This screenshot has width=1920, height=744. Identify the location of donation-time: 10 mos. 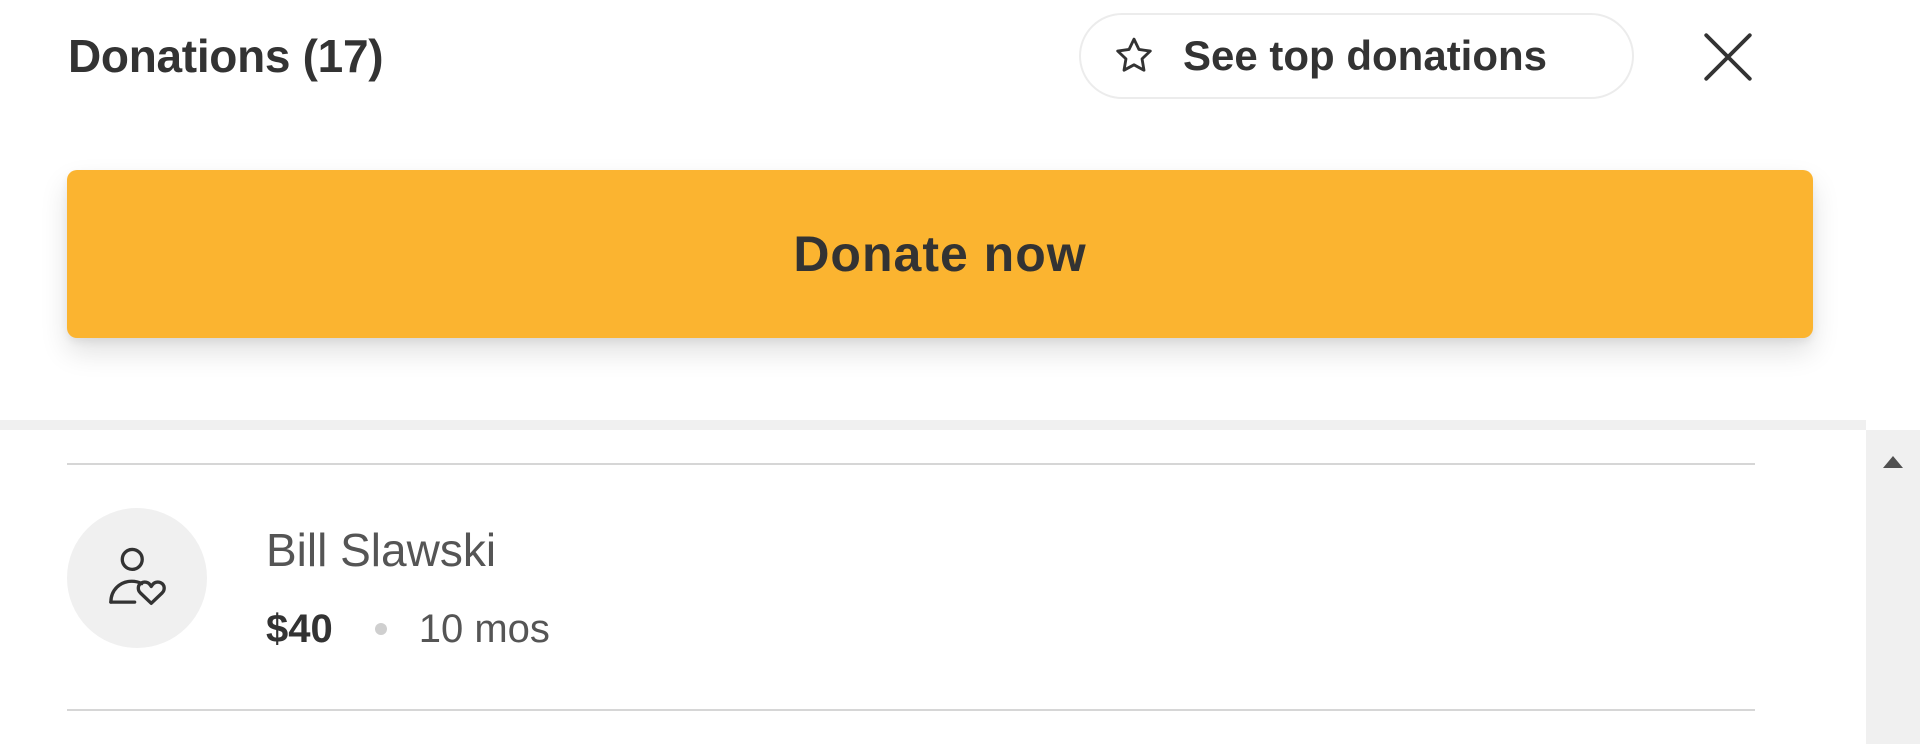
(484, 628).